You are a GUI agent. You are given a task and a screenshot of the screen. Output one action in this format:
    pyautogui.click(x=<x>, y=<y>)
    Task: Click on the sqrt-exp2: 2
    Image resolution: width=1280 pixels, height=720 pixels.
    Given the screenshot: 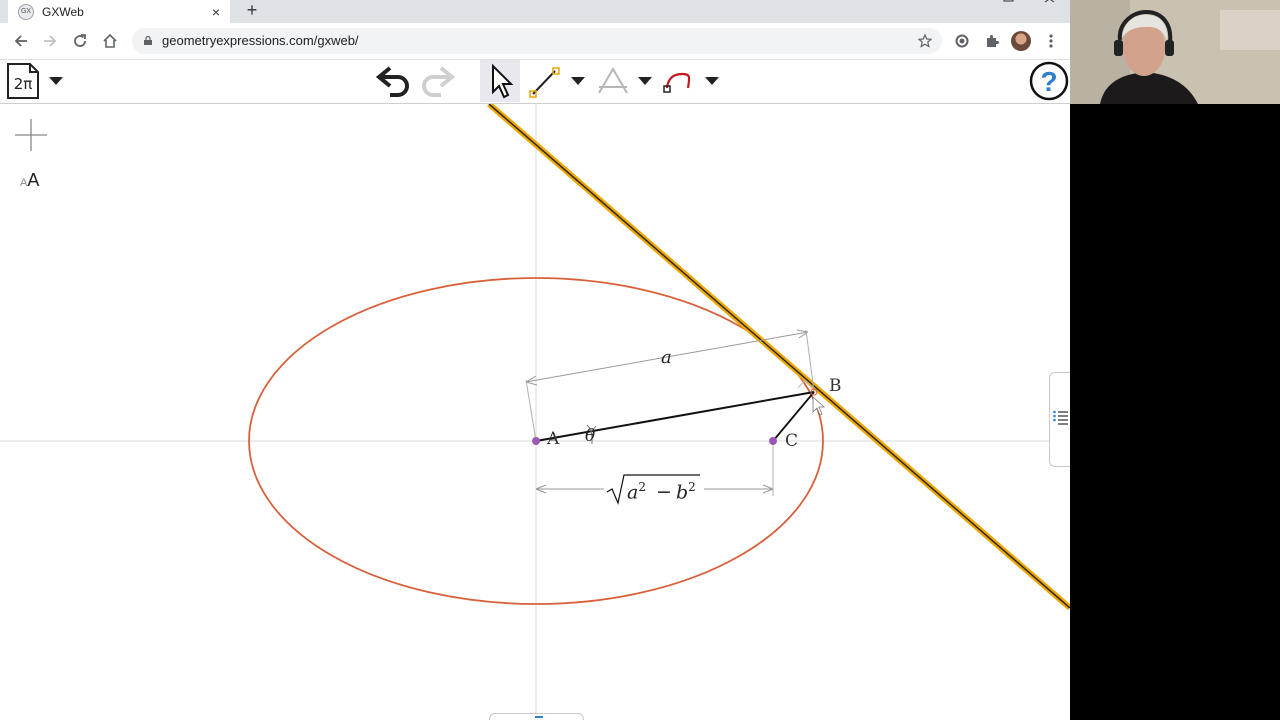 What is the action you would take?
    pyautogui.click(x=692, y=487)
    